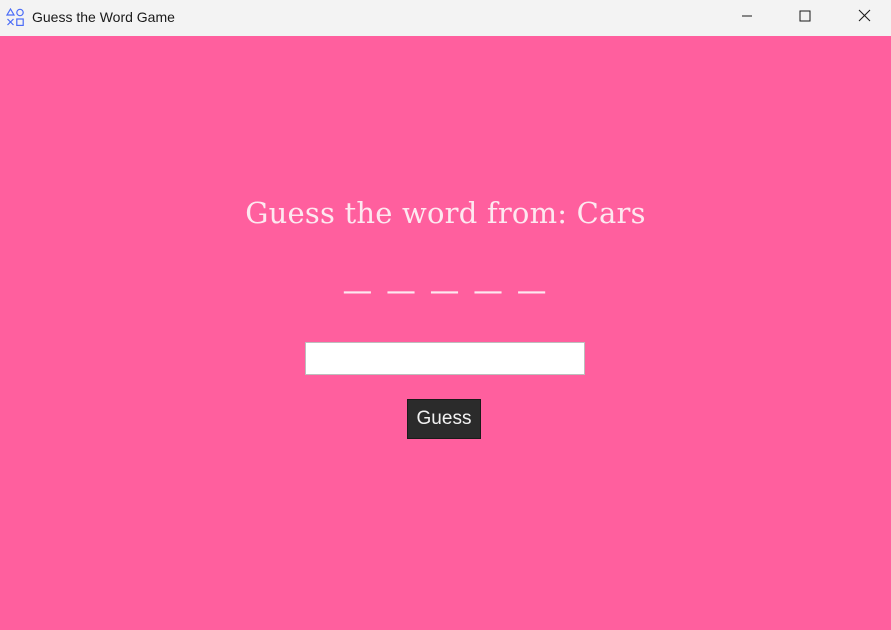  I want to click on word-blanks: — — — — —, so click(445, 291).